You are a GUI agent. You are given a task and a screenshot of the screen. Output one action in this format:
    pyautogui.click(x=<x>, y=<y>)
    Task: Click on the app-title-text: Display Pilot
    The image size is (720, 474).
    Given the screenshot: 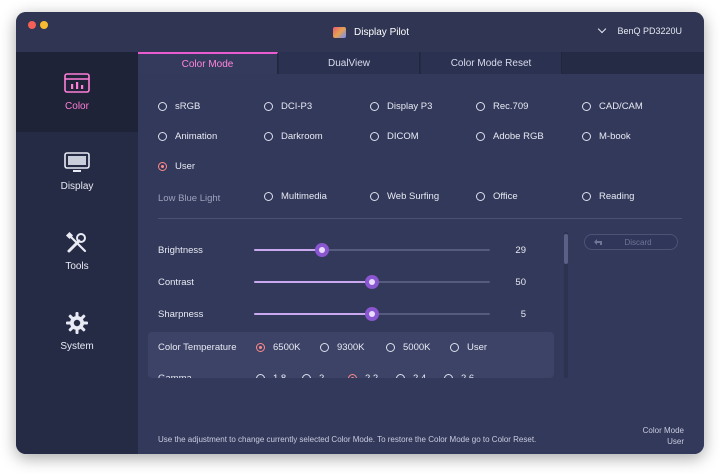 What is the action you would take?
    pyautogui.click(x=382, y=32)
    